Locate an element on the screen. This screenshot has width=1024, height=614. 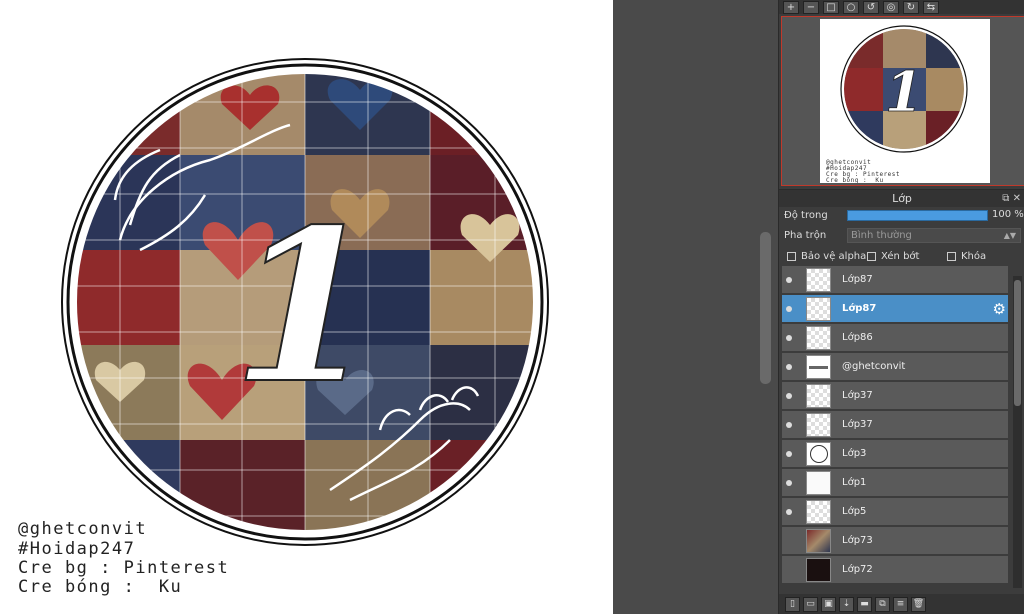
layer-name: Lớp73 is located at coordinates (857, 540).